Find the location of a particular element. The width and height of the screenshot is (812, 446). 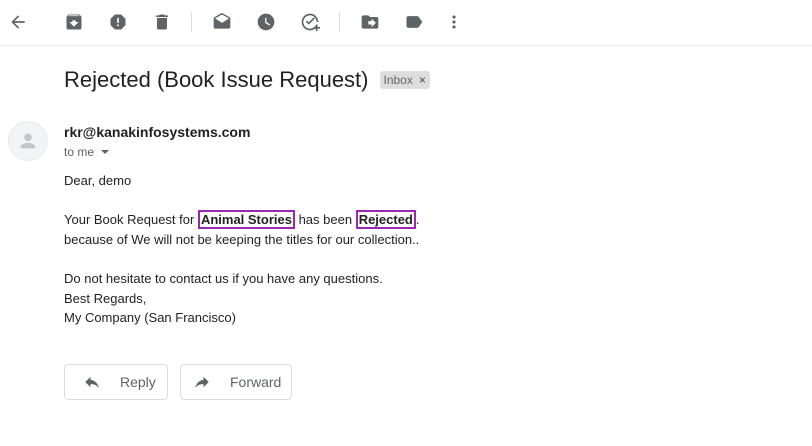

trash-icon is located at coordinates (162, 22).